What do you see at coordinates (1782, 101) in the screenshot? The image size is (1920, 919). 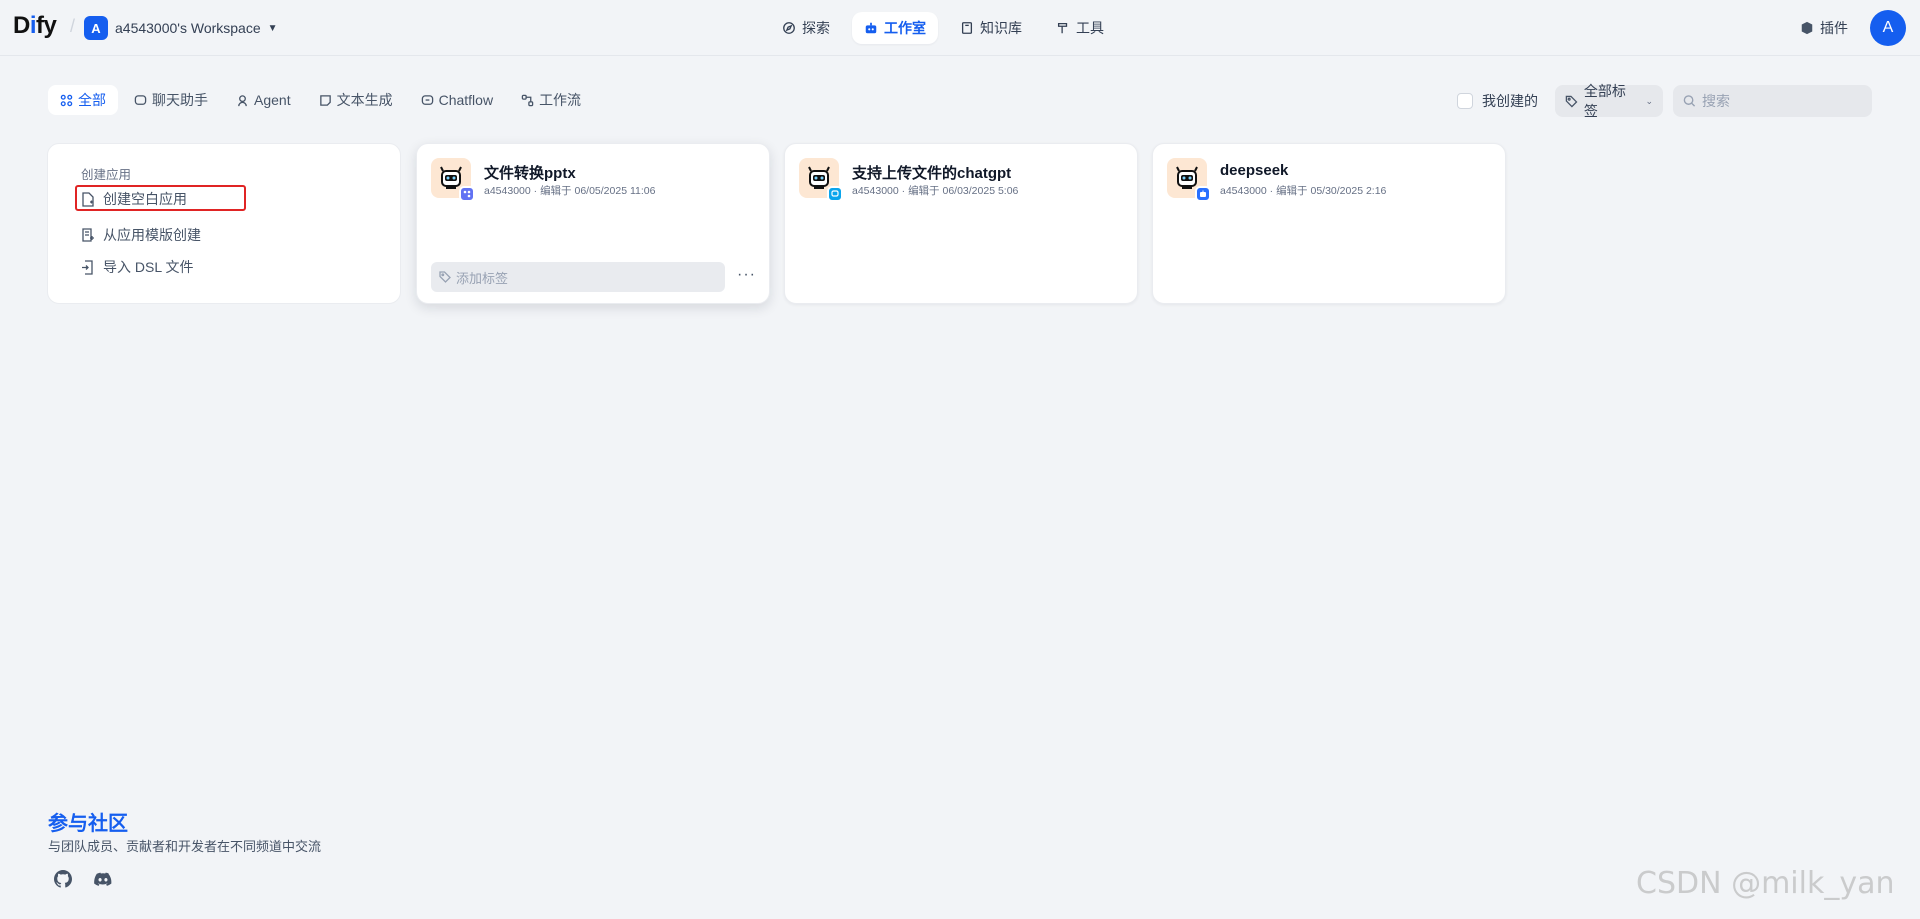 I see `search-input` at bounding box center [1782, 101].